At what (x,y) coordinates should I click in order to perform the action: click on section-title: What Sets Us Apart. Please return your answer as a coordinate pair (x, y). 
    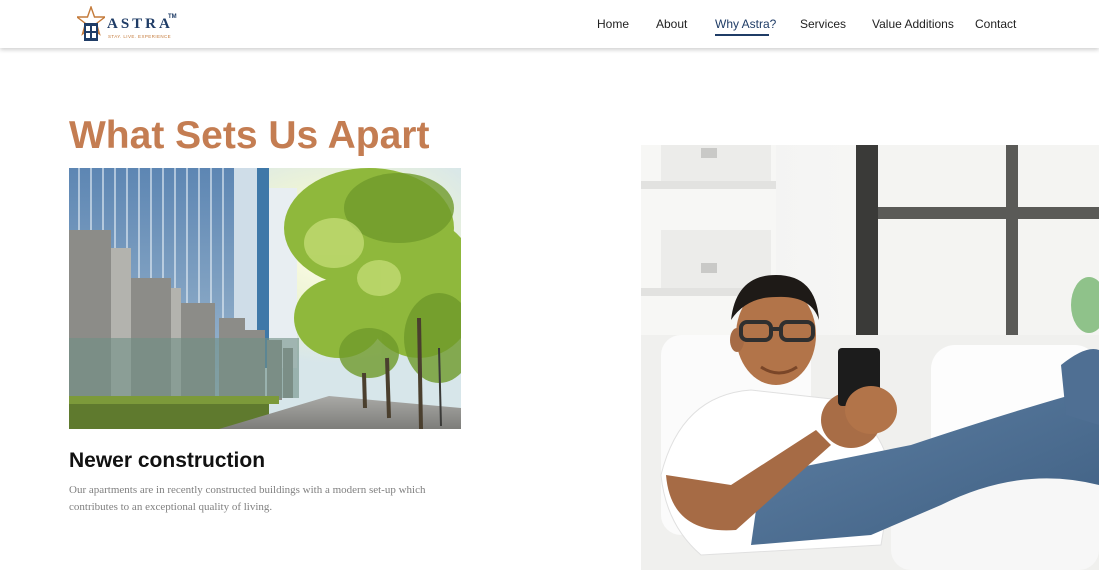
    Looking at the image, I should click on (249, 135).